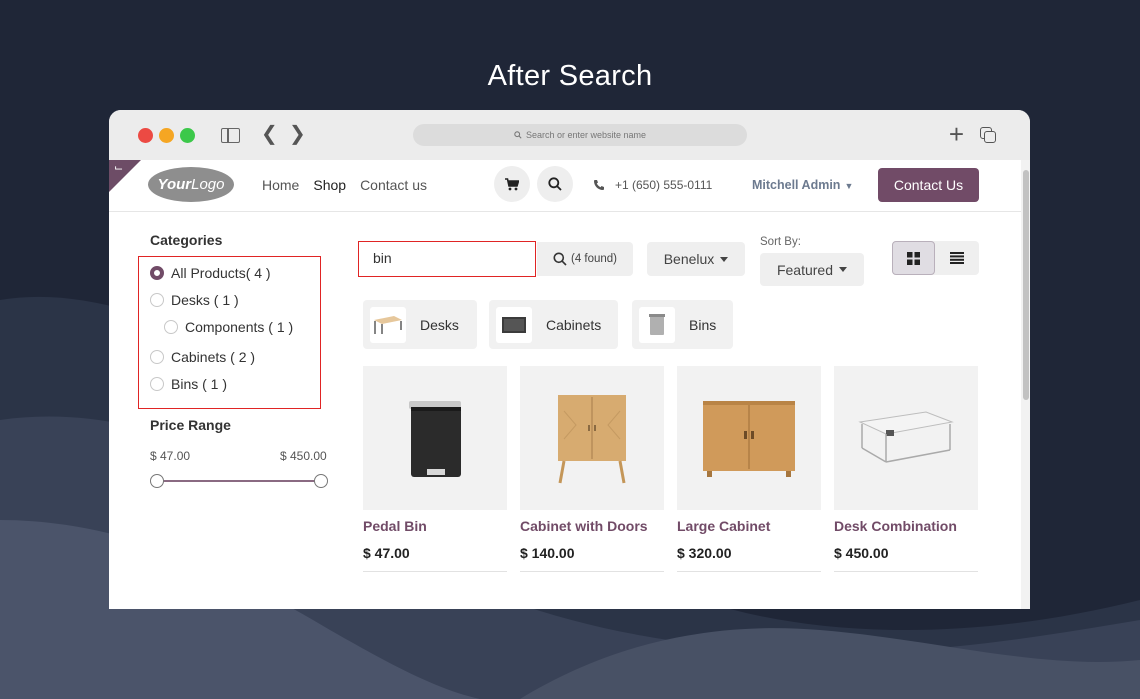  What do you see at coordinates (205, 300) in the screenshot?
I see `category-label: Desks ( 1 )` at bounding box center [205, 300].